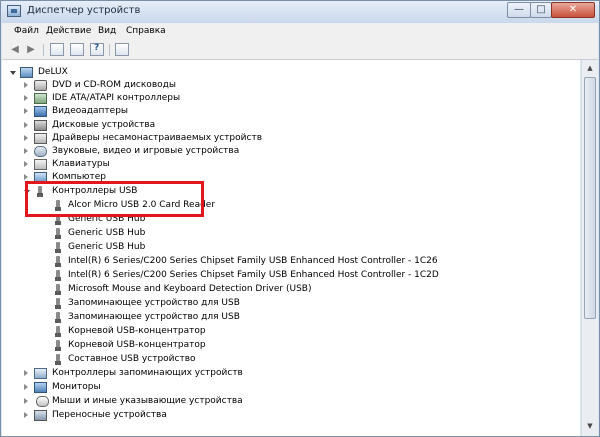 This screenshot has height=437, width=600. What do you see at coordinates (31, 49) in the screenshot?
I see `forward-arrow-icon: ▶` at bounding box center [31, 49].